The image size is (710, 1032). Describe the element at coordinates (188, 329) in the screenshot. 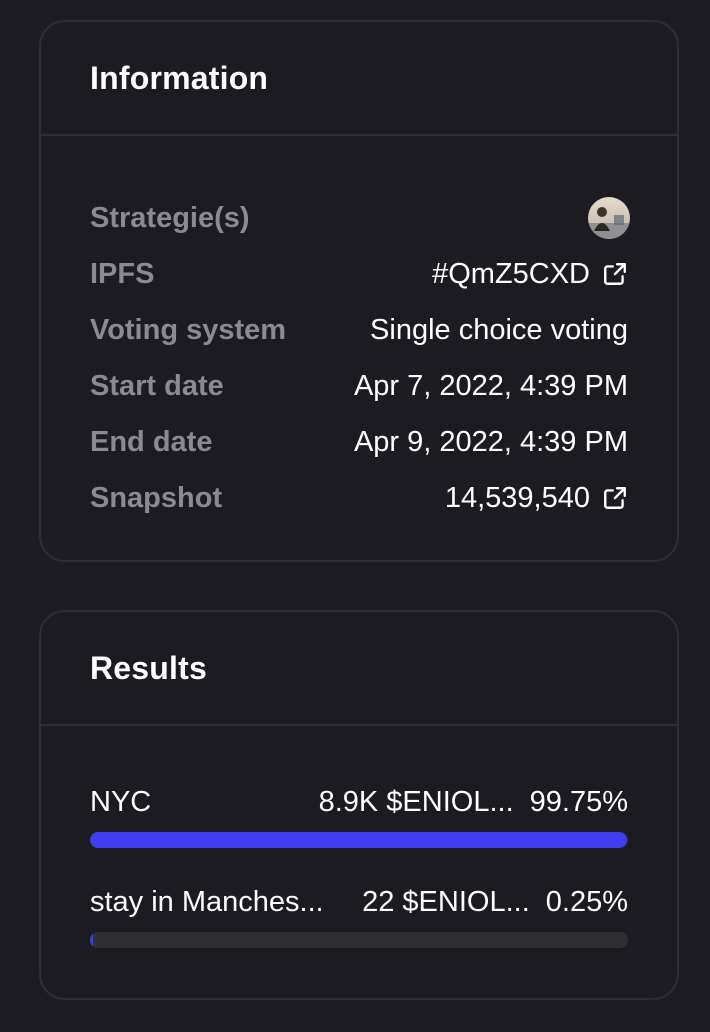

I see `voting-system-label: Voting system` at that location.